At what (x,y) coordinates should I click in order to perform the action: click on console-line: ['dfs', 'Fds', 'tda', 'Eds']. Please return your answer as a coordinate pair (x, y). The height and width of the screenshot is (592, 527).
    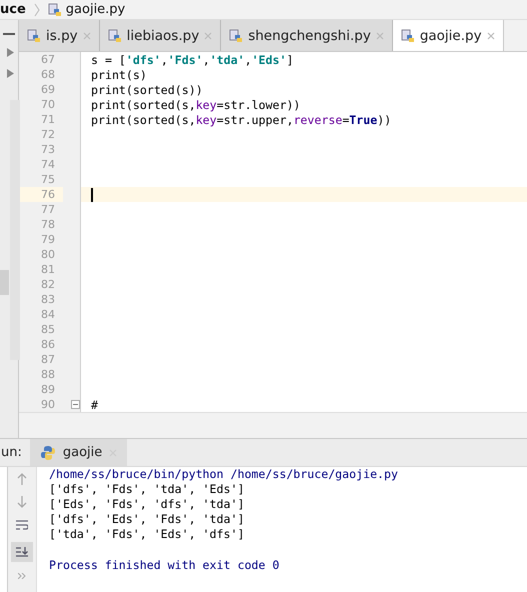
    Looking at the image, I should click on (147, 489).